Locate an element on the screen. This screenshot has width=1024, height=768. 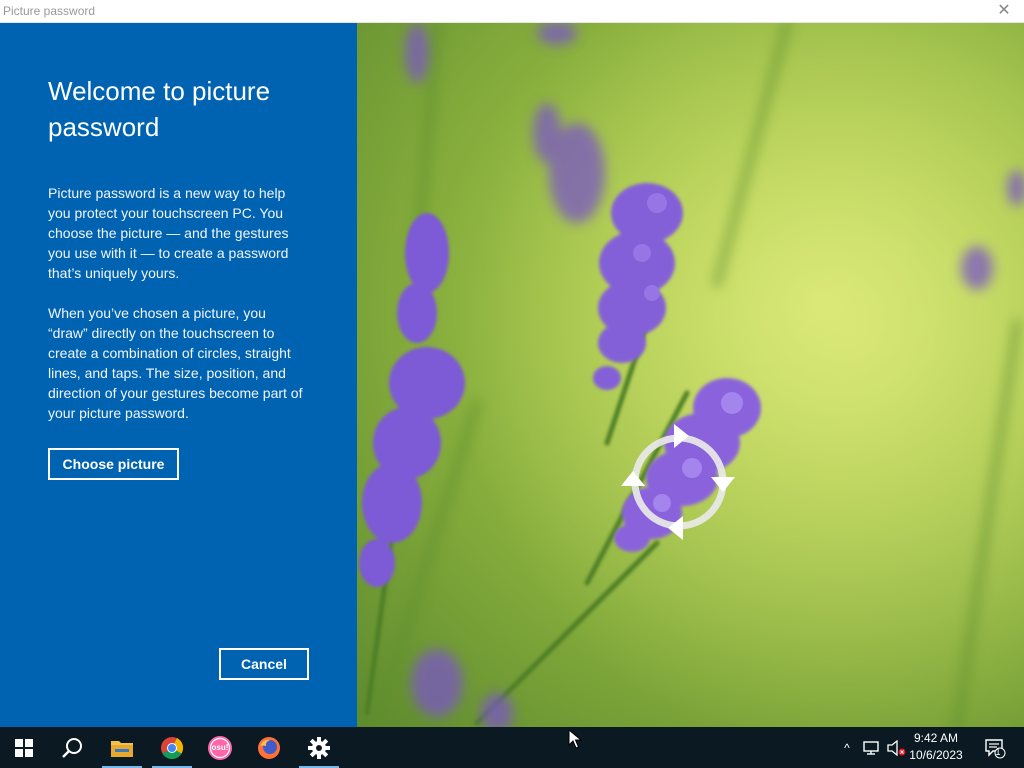
firefox-button is located at coordinates (269, 747).